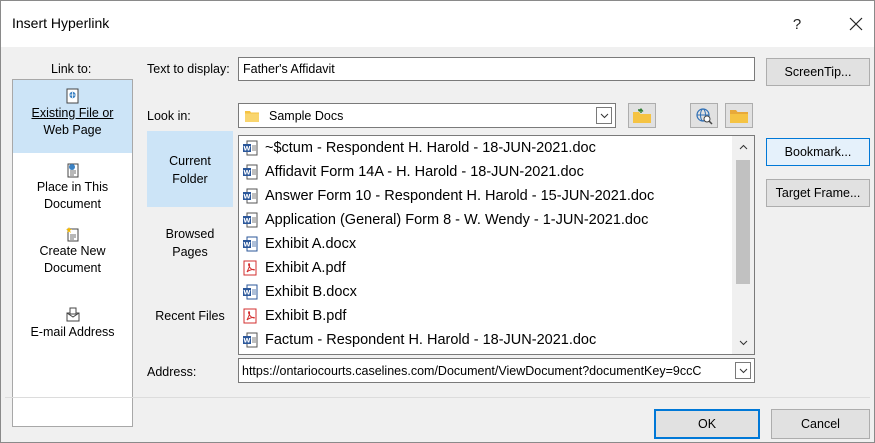  I want to click on existing-file-icon, so click(72, 96).